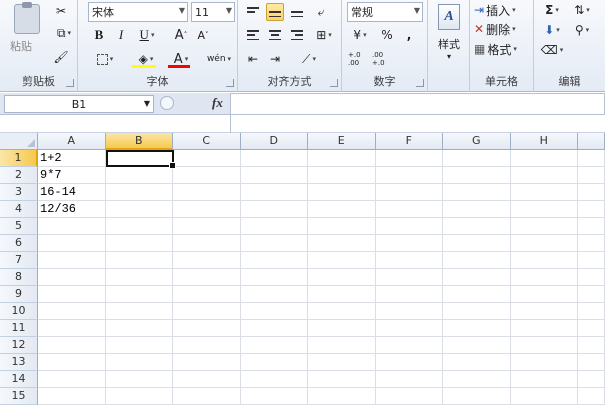  Describe the element at coordinates (477, 243) in the screenshot. I see `cell-g6` at that location.